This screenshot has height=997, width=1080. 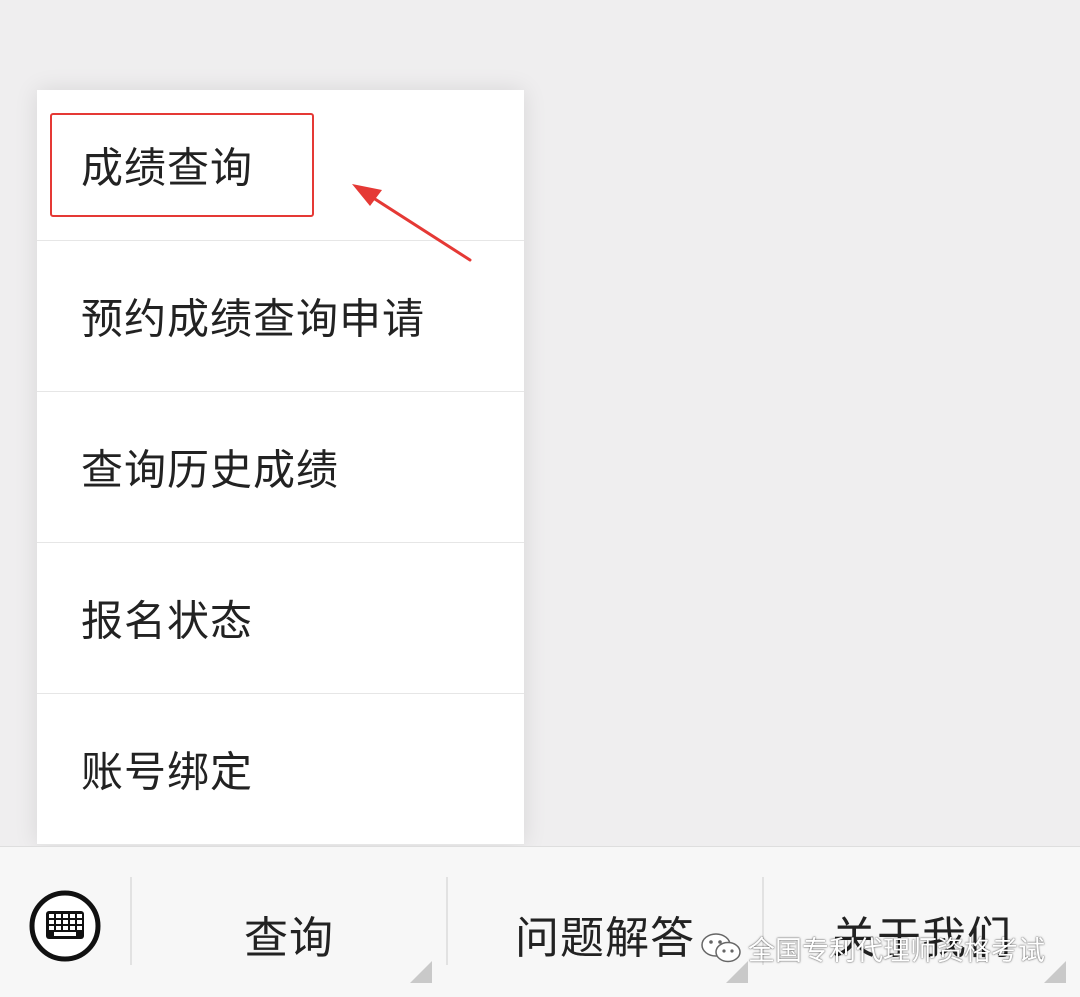 What do you see at coordinates (167, 772) in the screenshot?
I see `menu-item-label: 账号绑定` at bounding box center [167, 772].